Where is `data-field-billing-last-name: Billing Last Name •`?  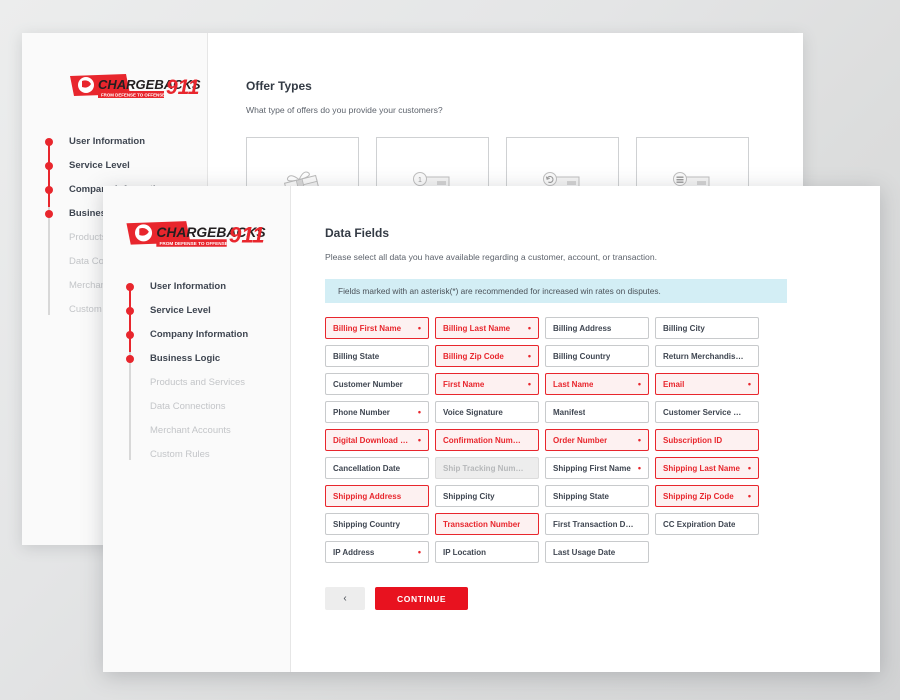
data-field-billing-last-name: Billing Last Name • is located at coordinates (487, 328).